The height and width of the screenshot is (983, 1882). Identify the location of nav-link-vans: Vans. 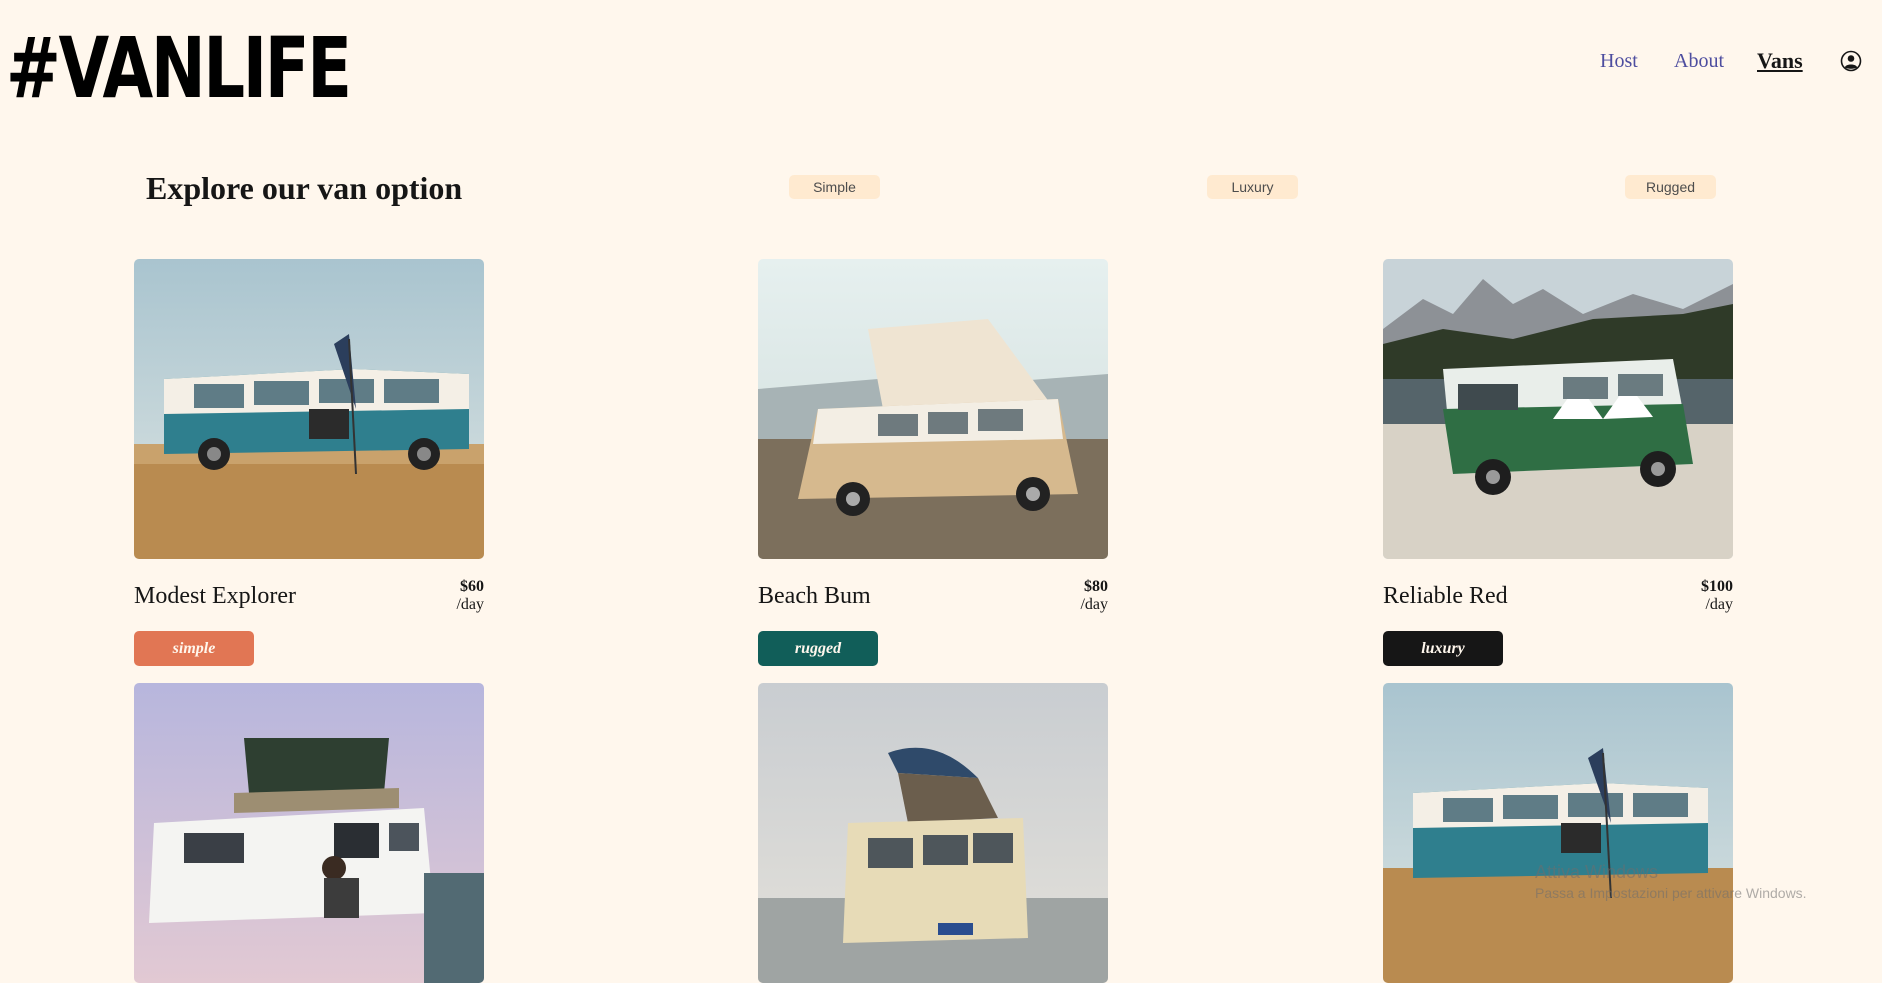
(1780, 61).